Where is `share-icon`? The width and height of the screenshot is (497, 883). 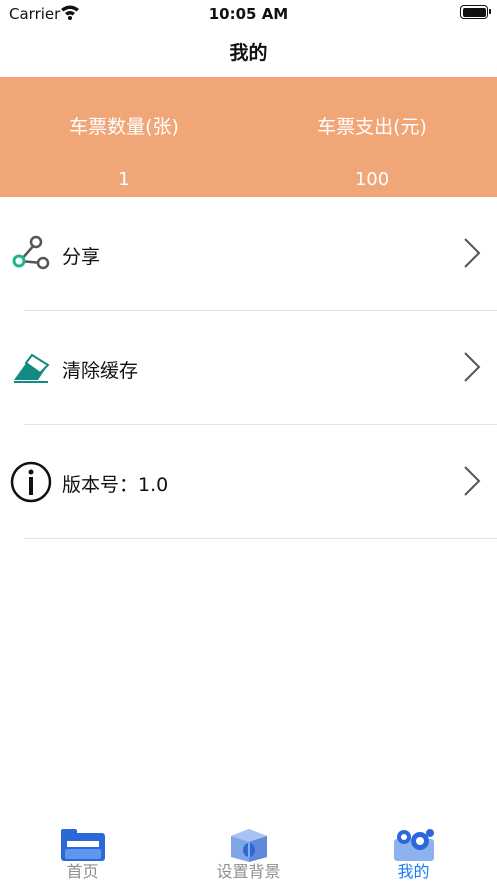
share-icon is located at coordinates (31, 252).